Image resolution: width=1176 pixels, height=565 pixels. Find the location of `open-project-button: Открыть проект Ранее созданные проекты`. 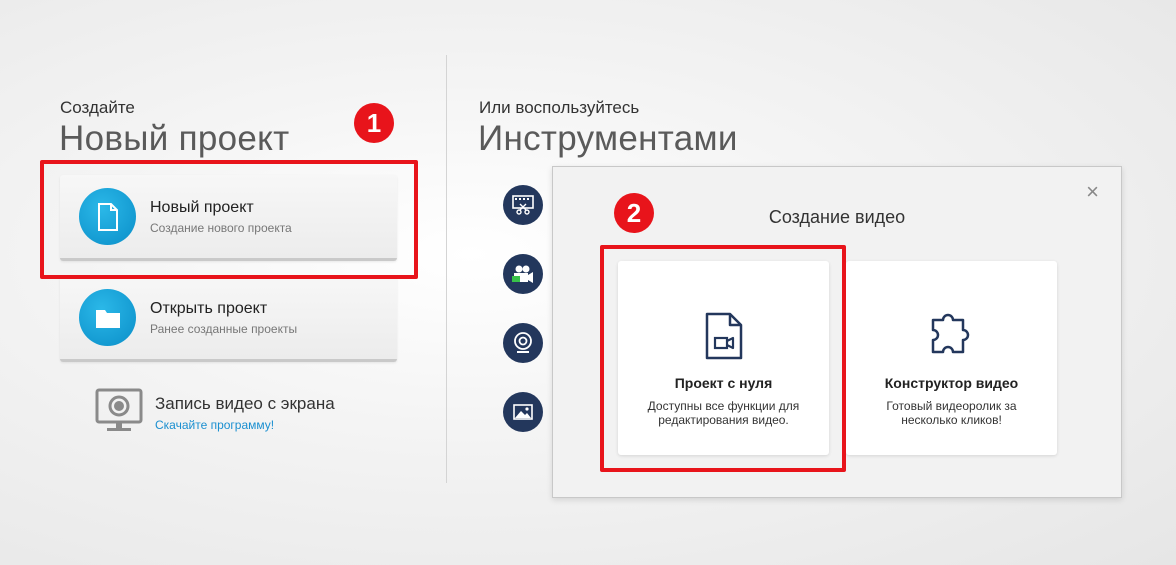

open-project-button: Открыть проект Ранее созданные проекты is located at coordinates (228, 319).